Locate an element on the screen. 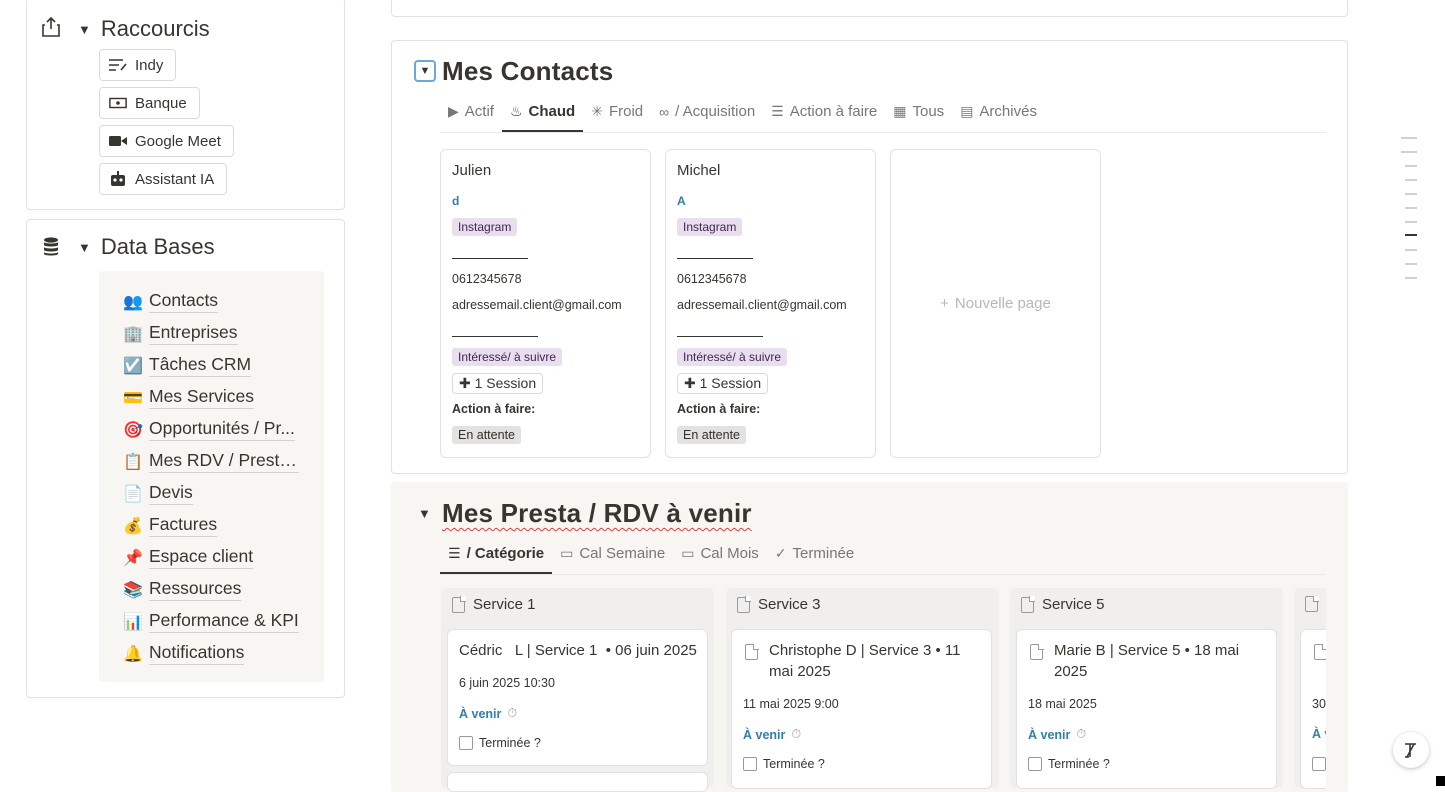 The width and height of the screenshot is (1445, 792). db-item-espace-client: 📌 Espace client is located at coordinates (188, 557).